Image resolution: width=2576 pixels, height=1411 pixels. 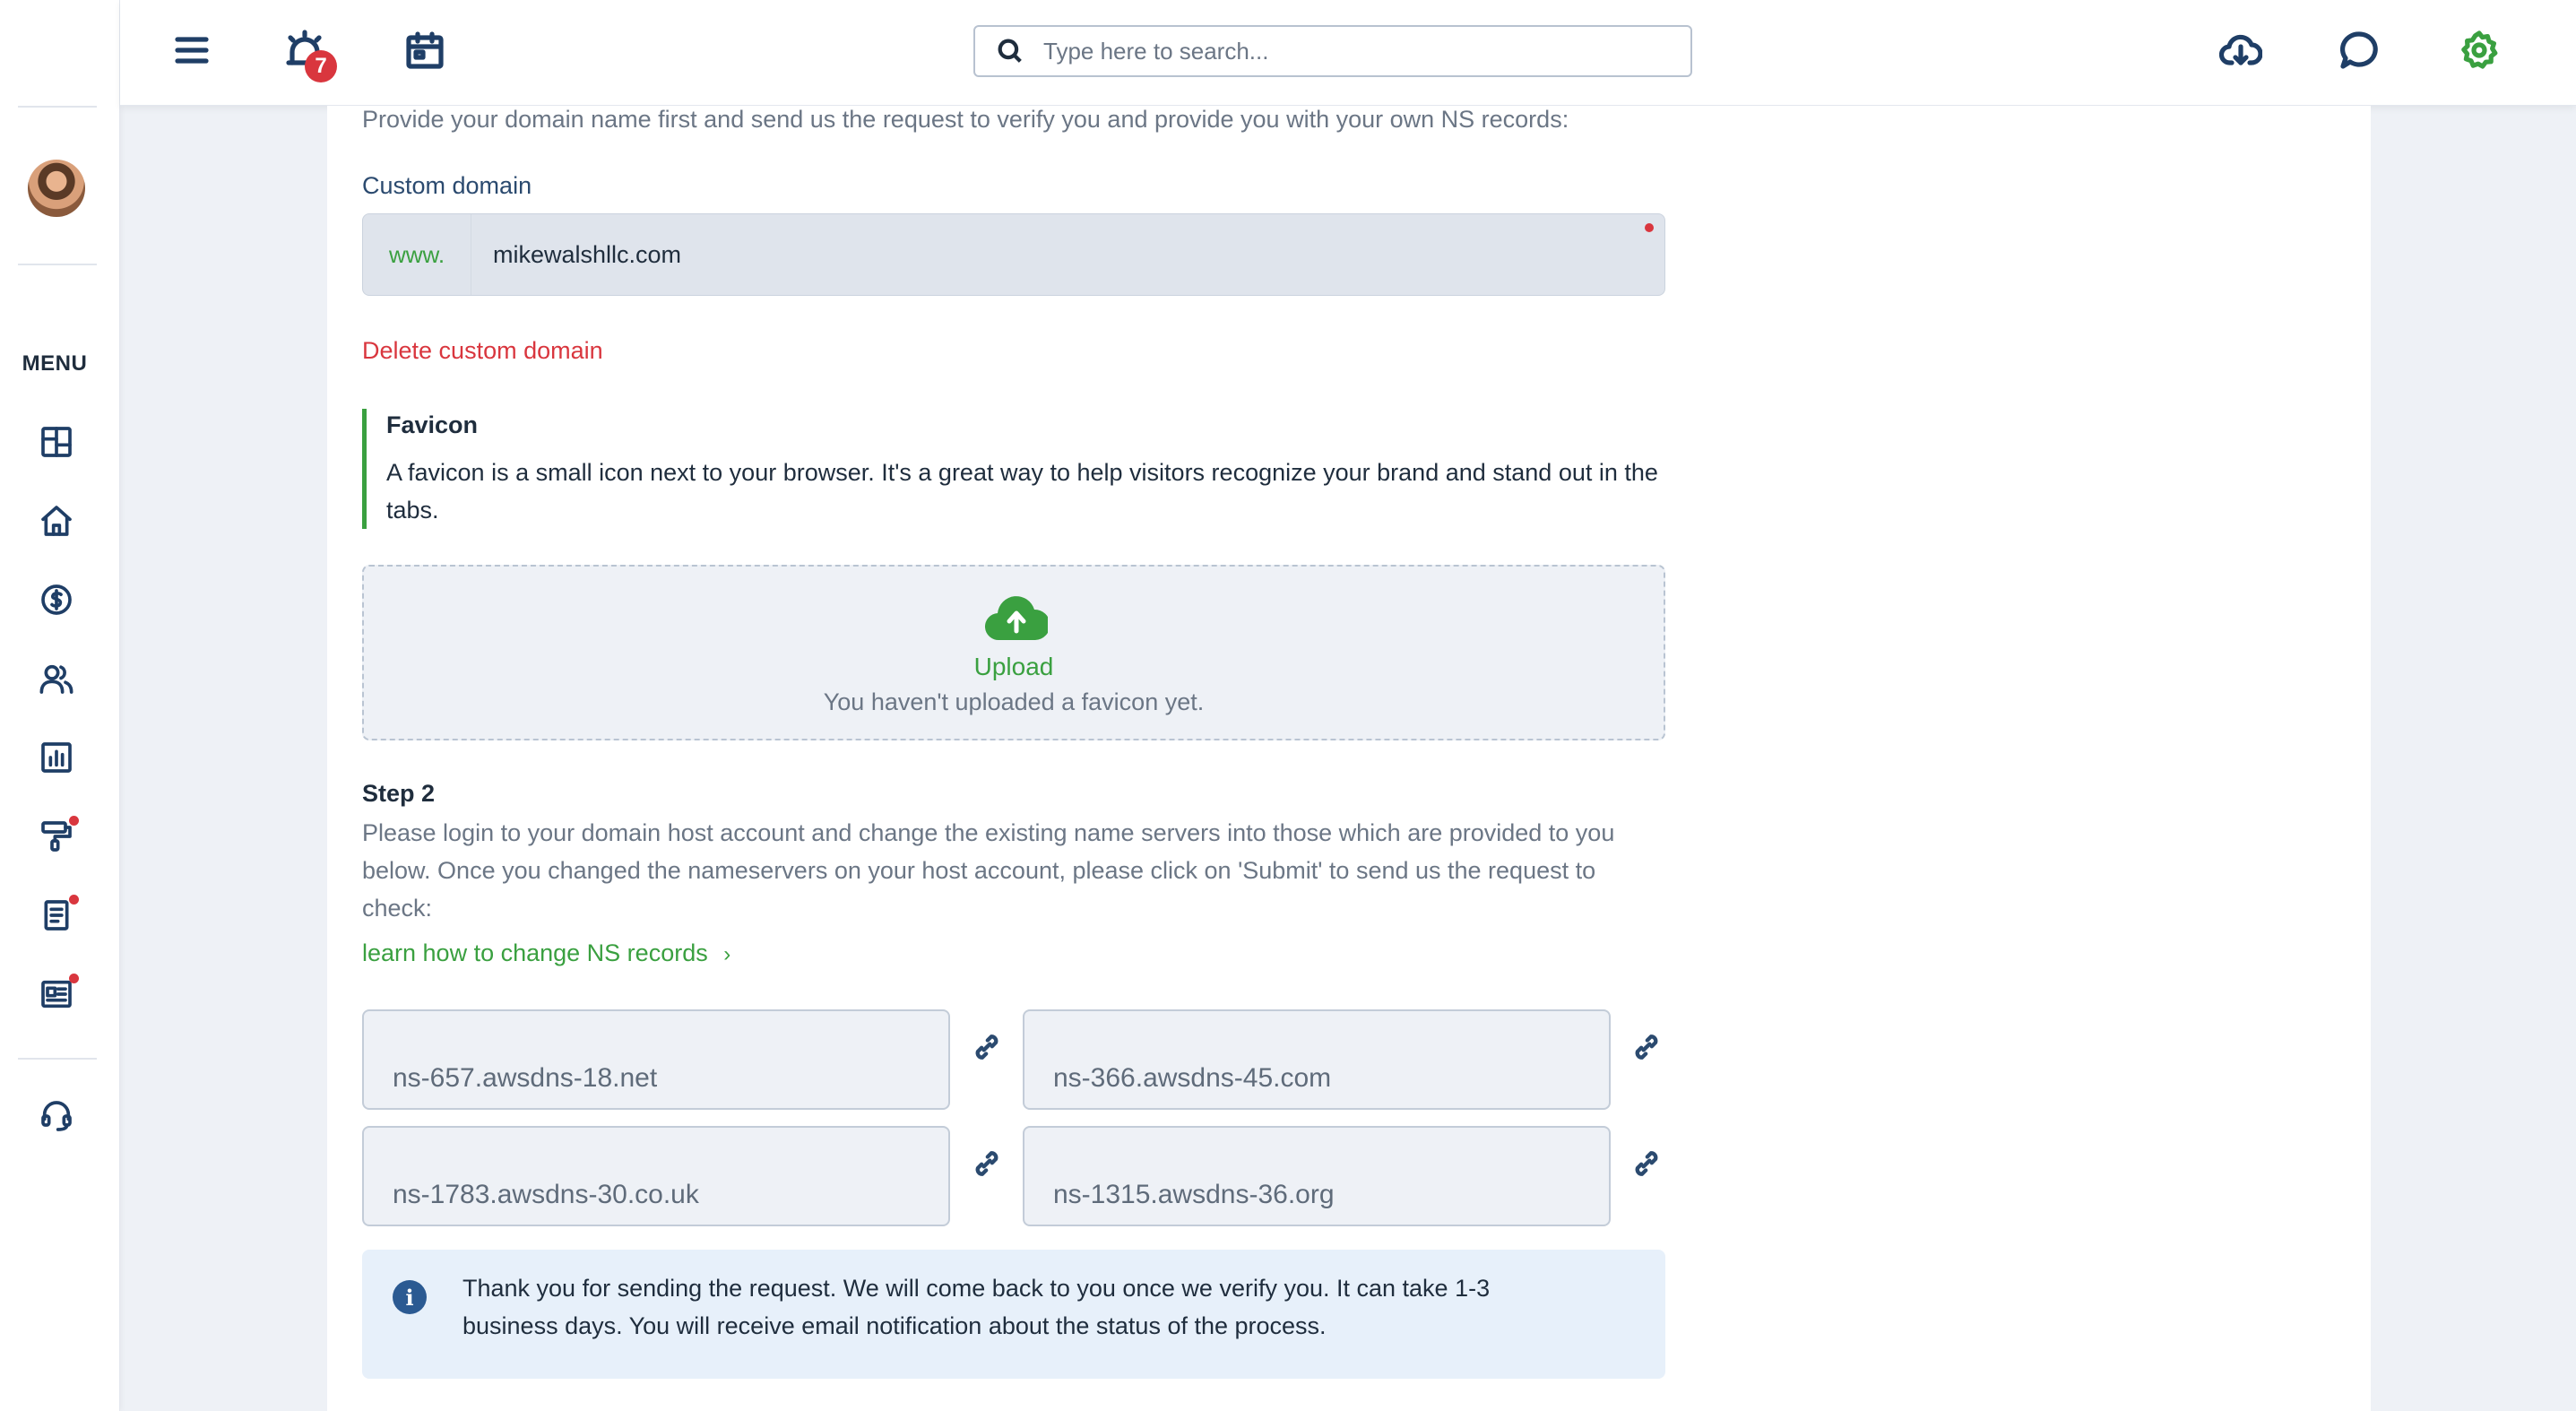 What do you see at coordinates (56, 599) in the screenshot?
I see `dollar-icon` at bounding box center [56, 599].